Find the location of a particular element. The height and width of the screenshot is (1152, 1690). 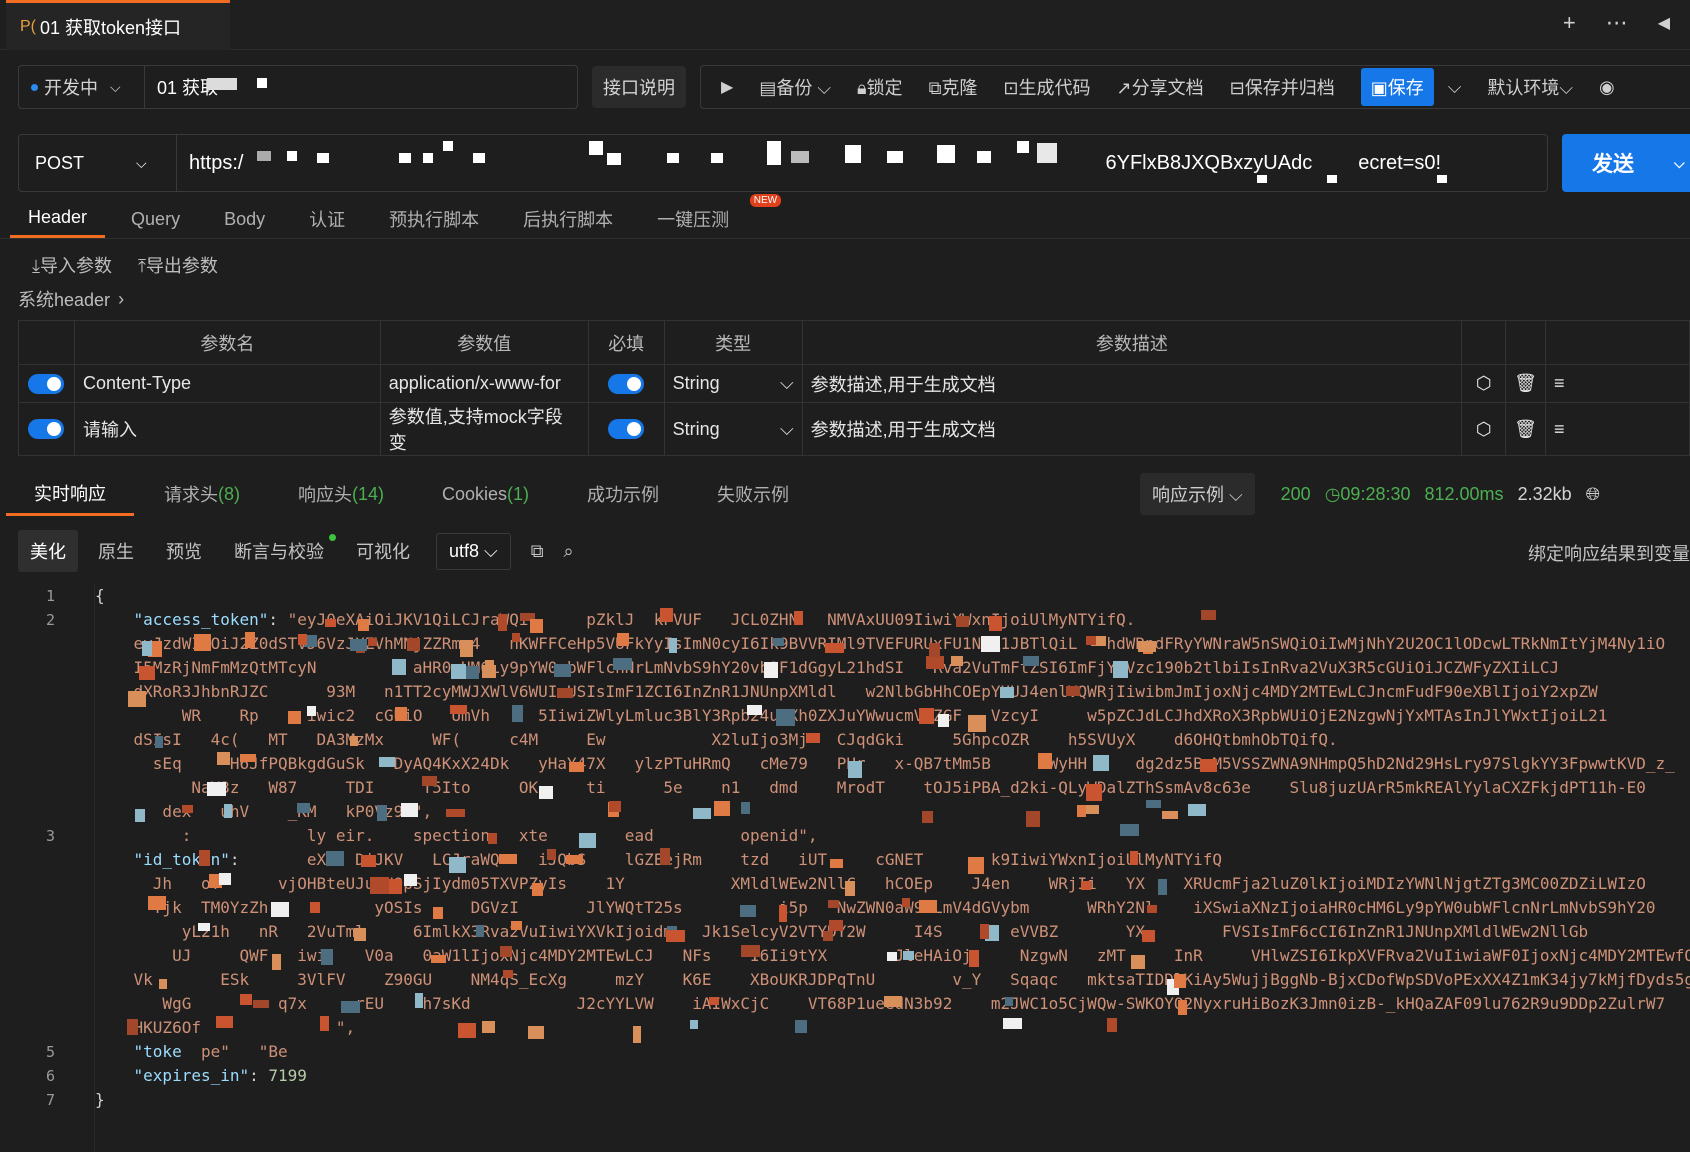

view-preview: 预览 is located at coordinates (184, 551).